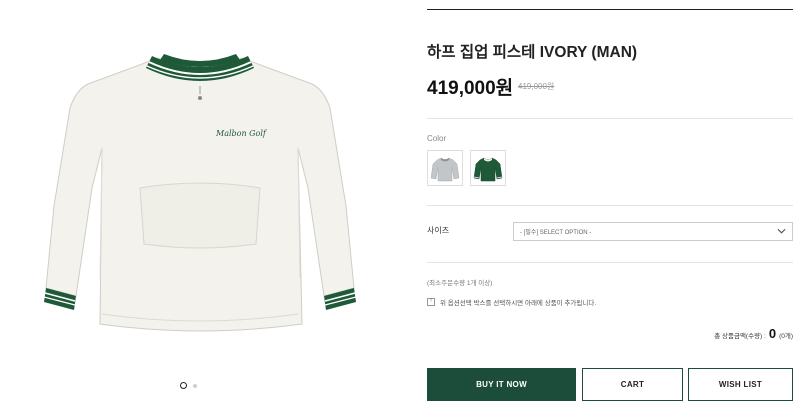 The image size is (800, 410). I want to click on color-swatch-grey, so click(445, 168).